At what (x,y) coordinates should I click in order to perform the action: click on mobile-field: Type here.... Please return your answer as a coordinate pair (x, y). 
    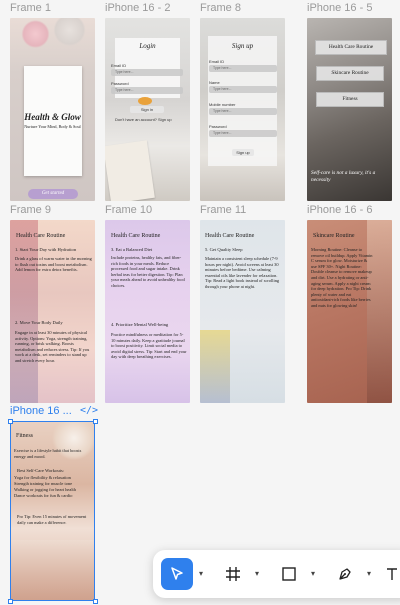
    Looking at the image, I should click on (243, 111).